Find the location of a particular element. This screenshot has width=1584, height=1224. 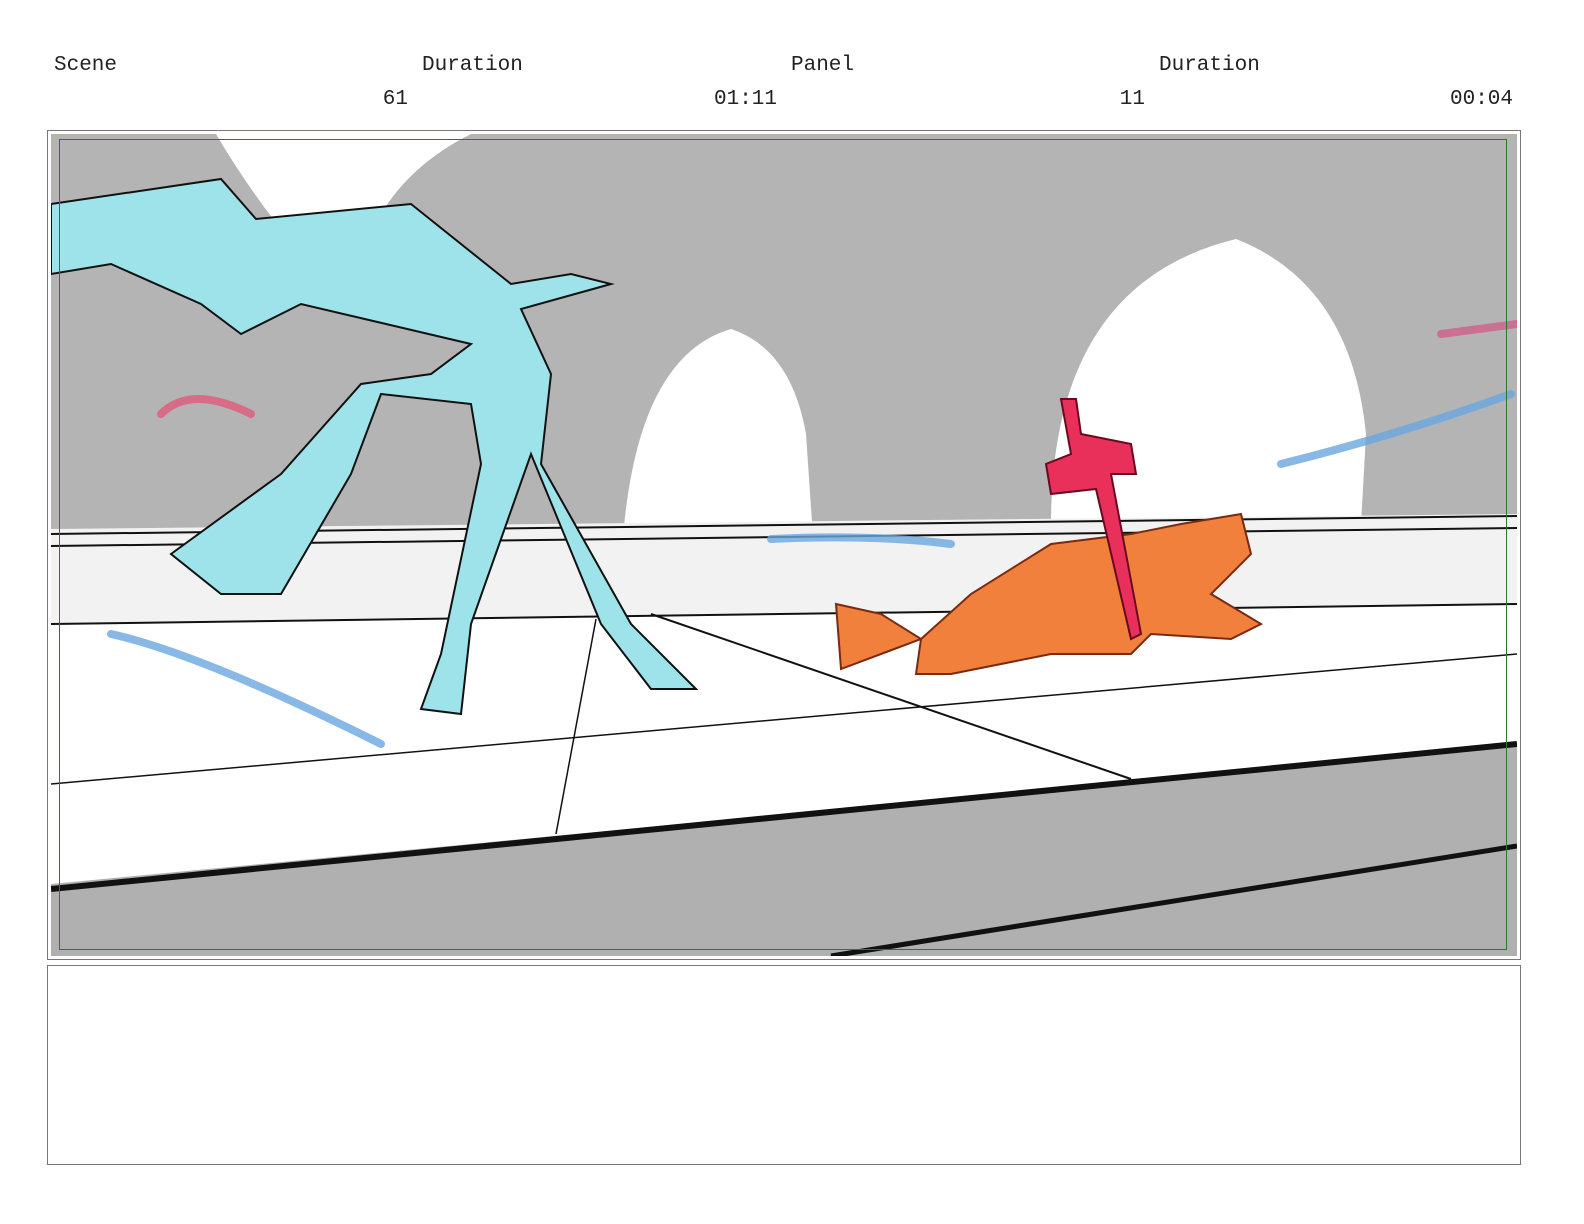

panel-value: 11 is located at coordinates (1132, 99).